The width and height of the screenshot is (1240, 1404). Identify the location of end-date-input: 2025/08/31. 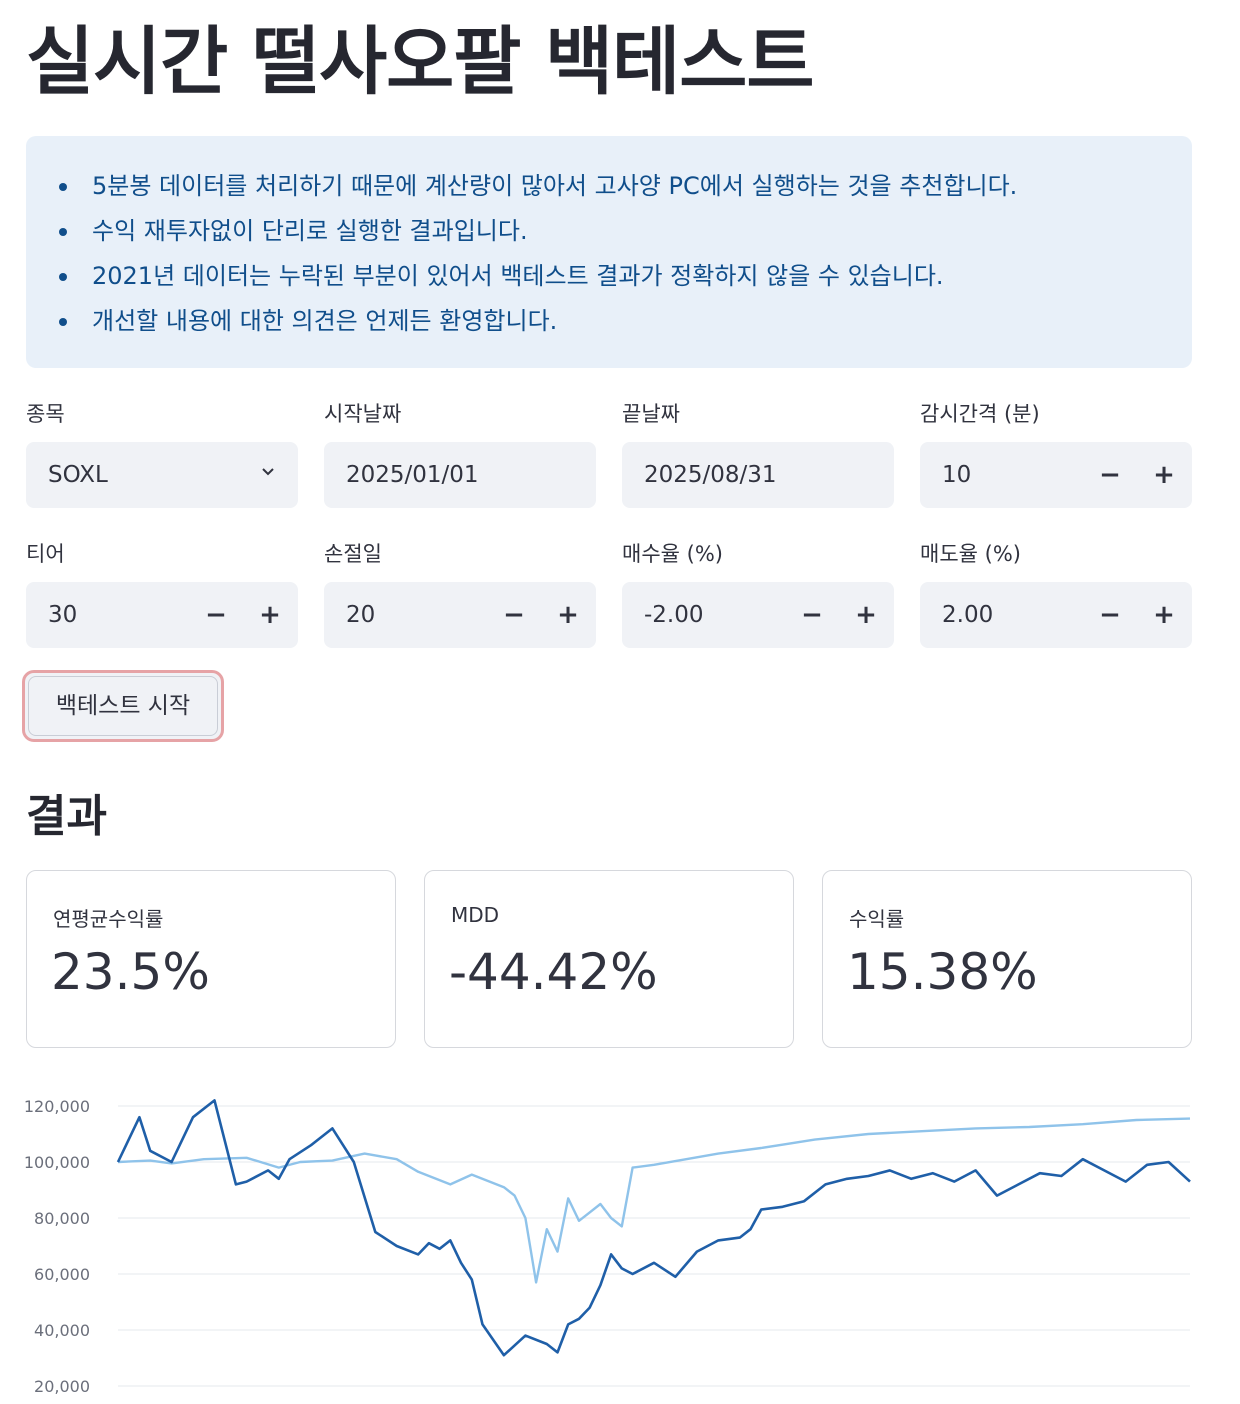
(758, 475).